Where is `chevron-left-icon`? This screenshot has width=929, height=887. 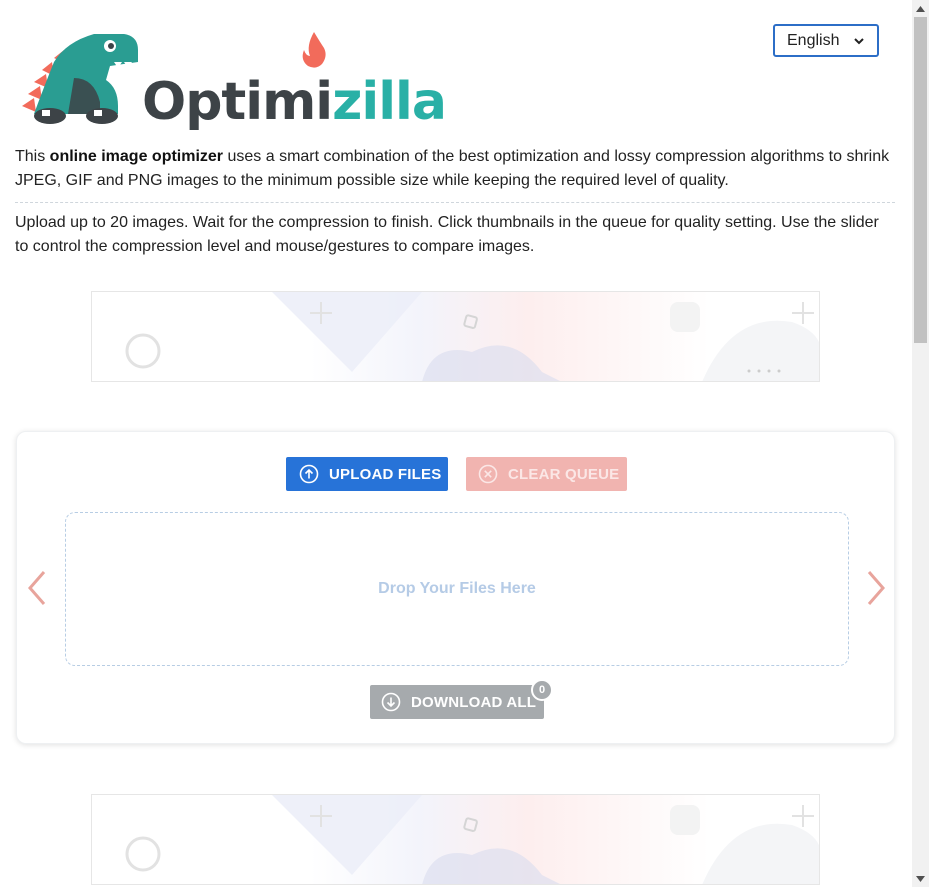
chevron-left-icon is located at coordinates (37, 588).